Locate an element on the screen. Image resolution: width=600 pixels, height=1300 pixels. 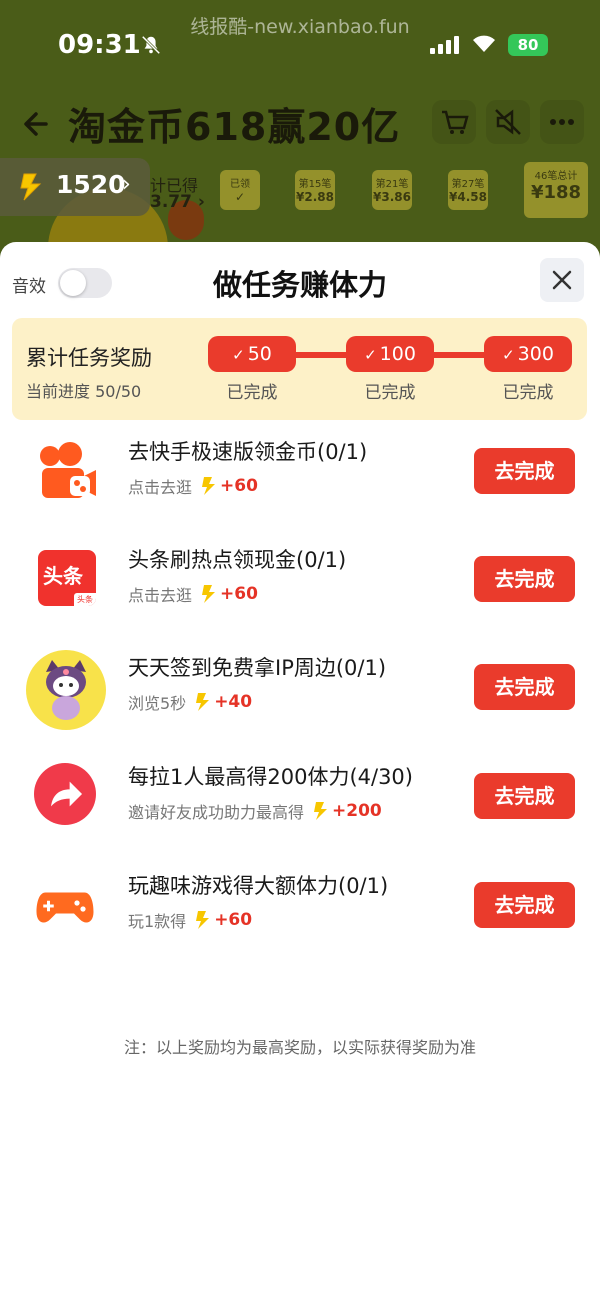
more-dots-icon is located at coordinates (562, 122).